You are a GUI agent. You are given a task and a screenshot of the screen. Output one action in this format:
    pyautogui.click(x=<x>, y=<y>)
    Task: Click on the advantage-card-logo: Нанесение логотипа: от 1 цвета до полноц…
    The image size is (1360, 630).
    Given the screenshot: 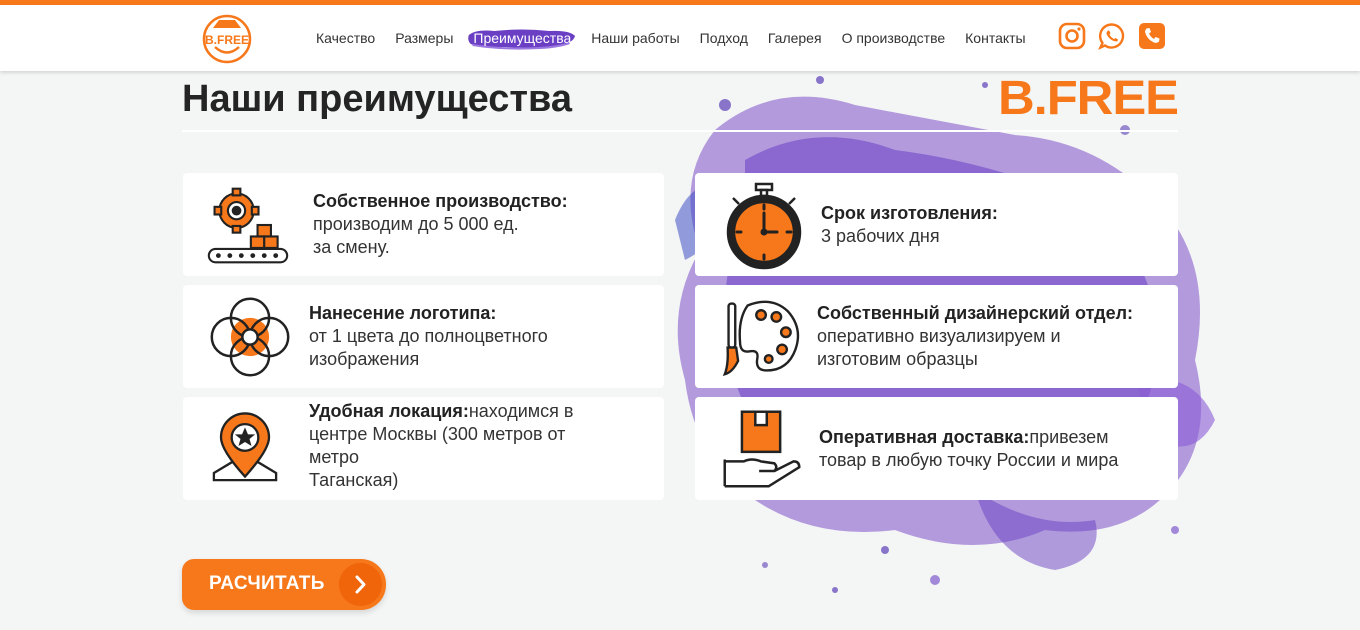 What is the action you would take?
    pyautogui.click(x=423, y=336)
    